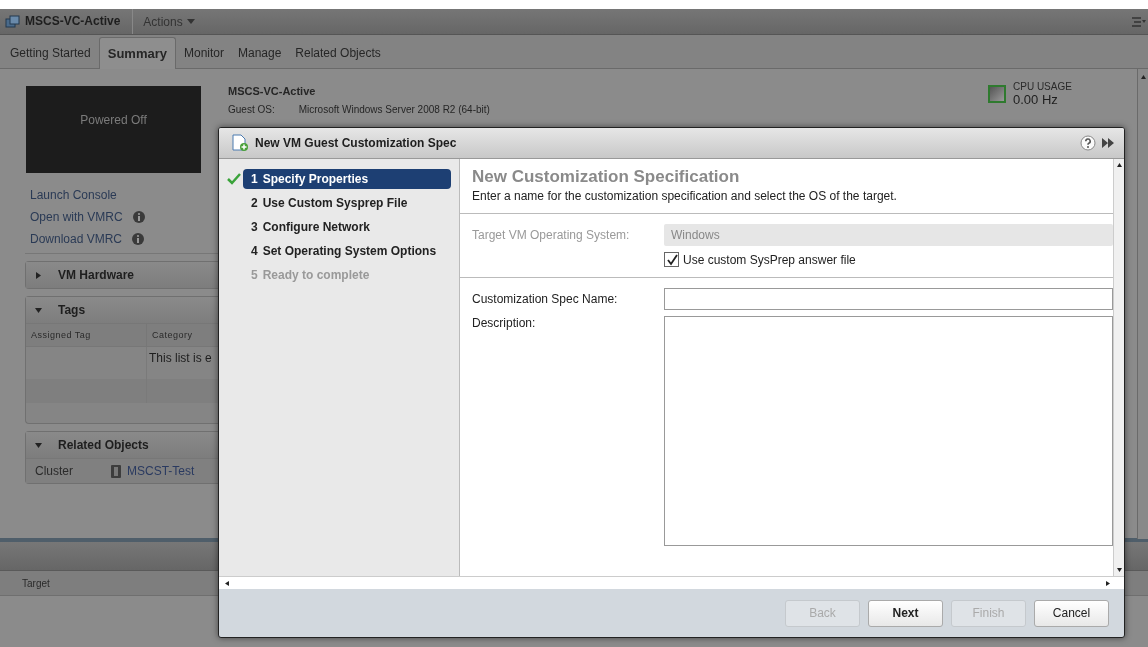 Image resolution: width=1148 pixels, height=647 pixels. What do you see at coordinates (888, 235) in the screenshot?
I see `os-select: Windows` at bounding box center [888, 235].